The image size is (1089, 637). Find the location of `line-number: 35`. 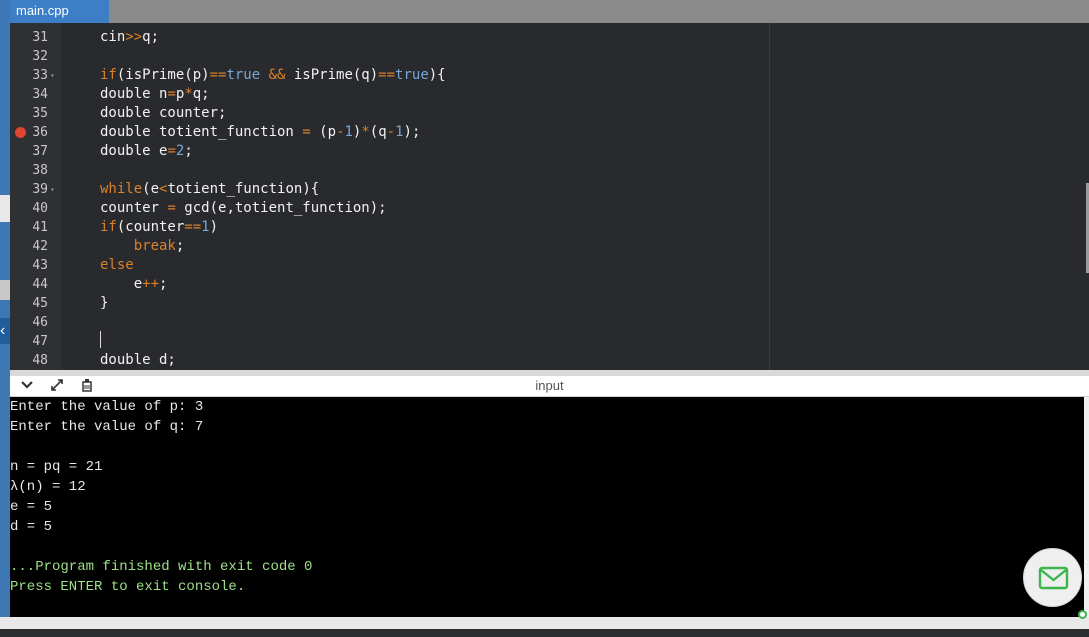

line-number: 35 is located at coordinates (29, 113).